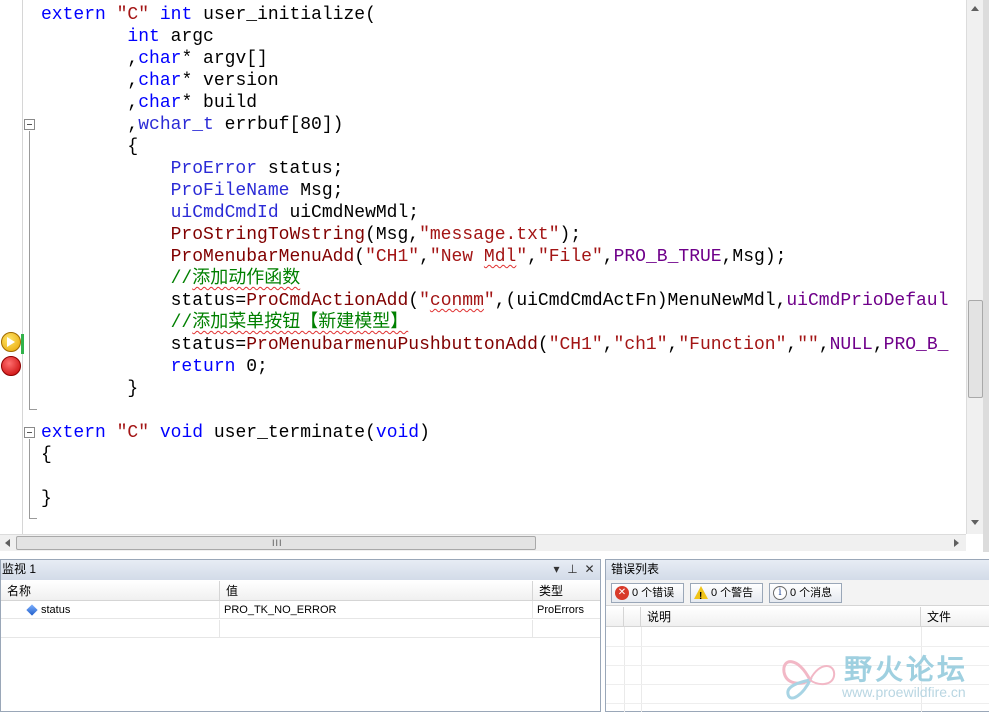  What do you see at coordinates (11, 342) in the screenshot?
I see `current-statement-arrow-icon` at bounding box center [11, 342].